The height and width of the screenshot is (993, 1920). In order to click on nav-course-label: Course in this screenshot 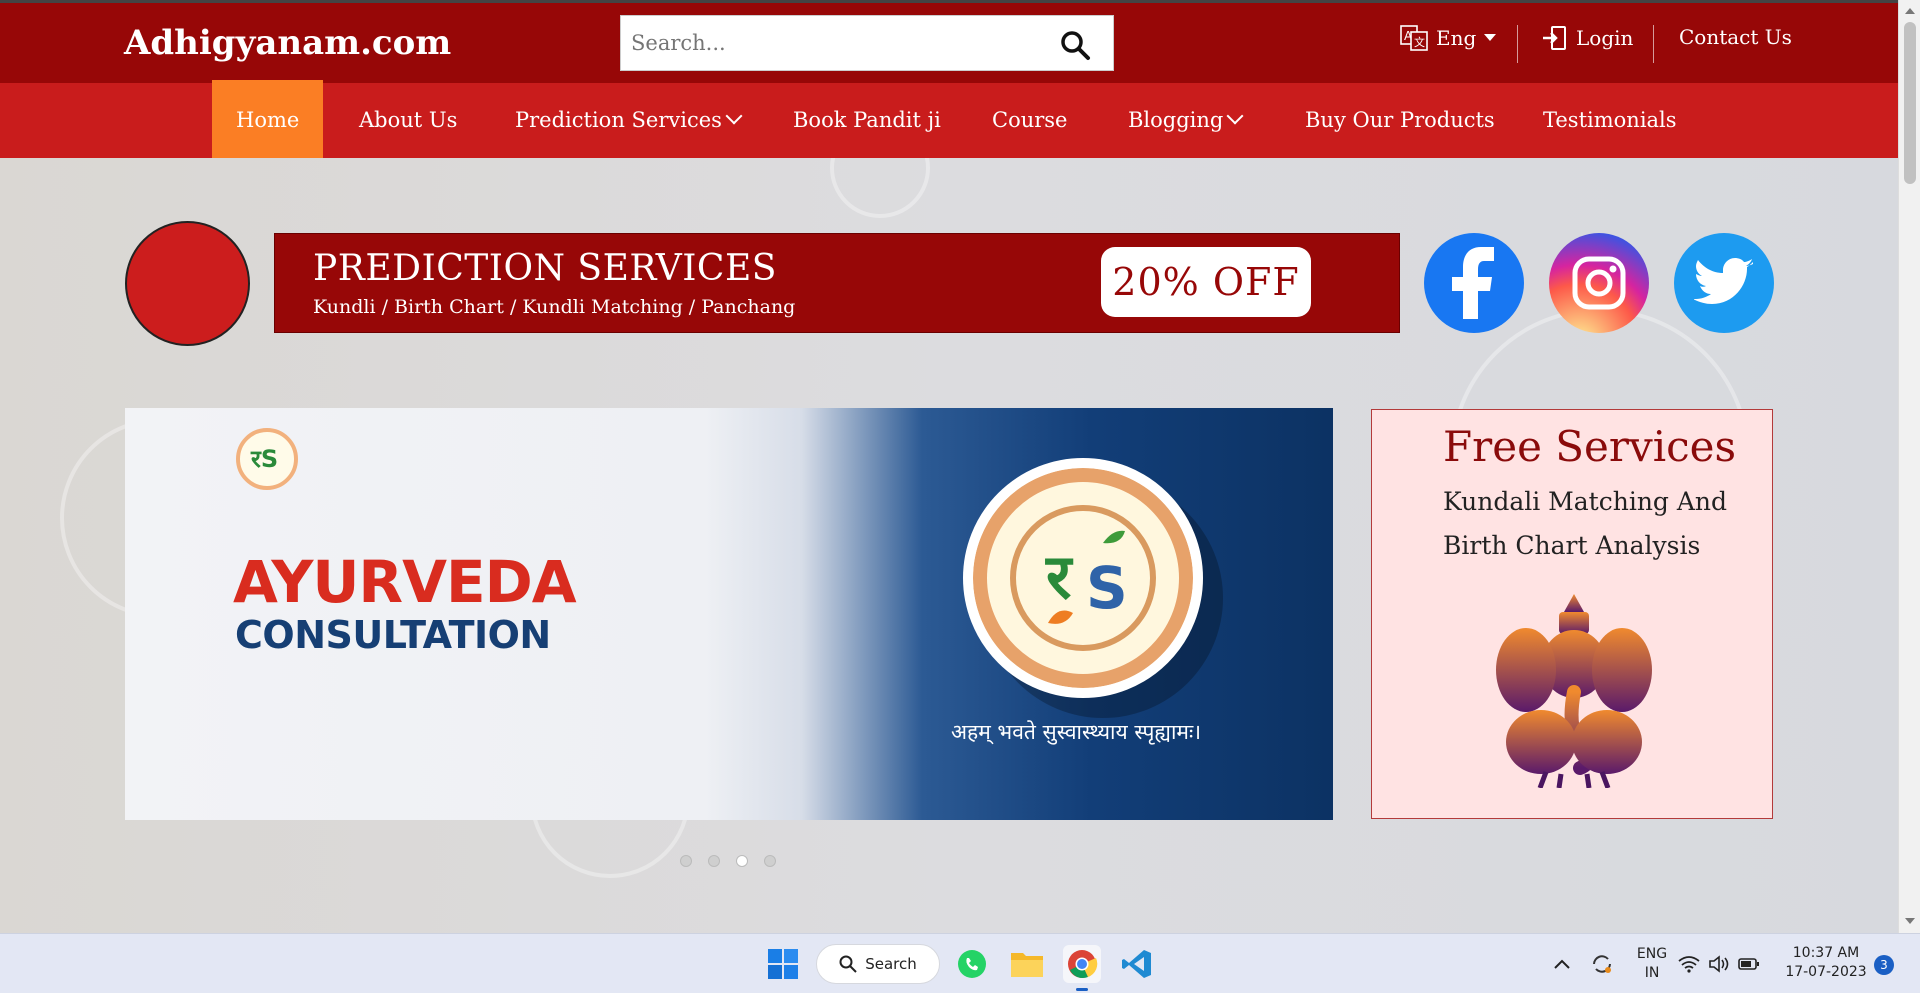, I will do `click(1030, 120)`.